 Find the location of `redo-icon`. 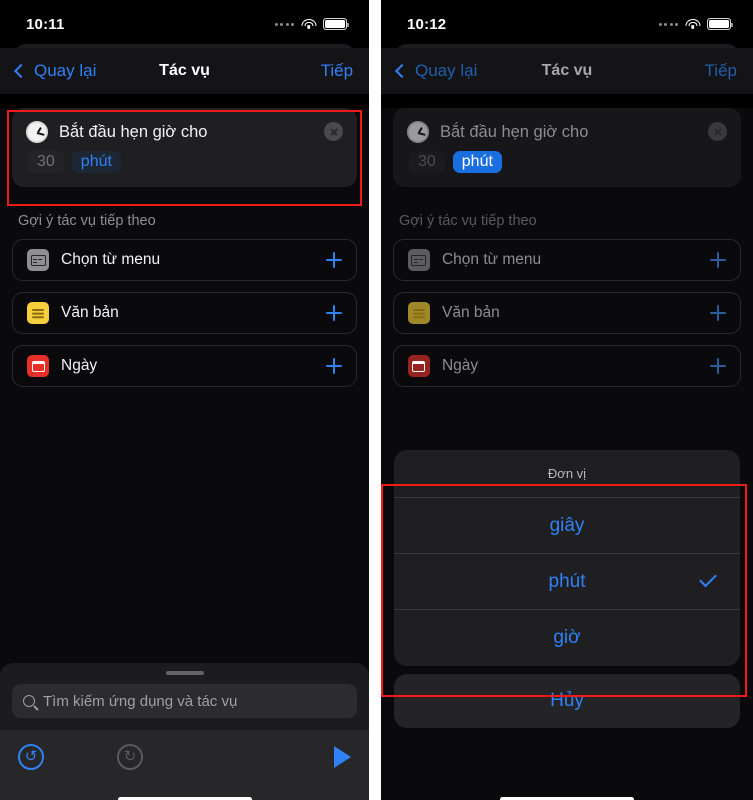

redo-icon is located at coordinates (130, 757).